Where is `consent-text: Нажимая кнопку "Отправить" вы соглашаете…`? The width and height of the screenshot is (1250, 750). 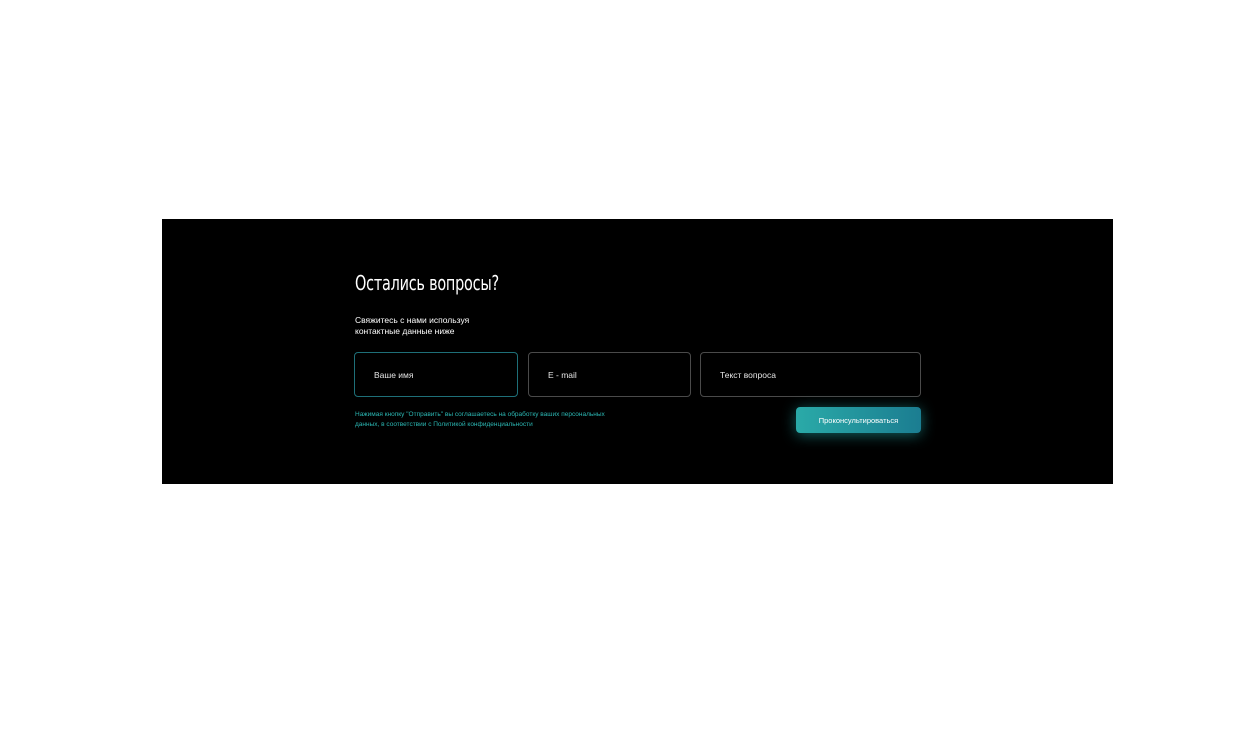
consent-text: Нажимая кнопку "Отправить" вы соглашаете… is located at coordinates (480, 419).